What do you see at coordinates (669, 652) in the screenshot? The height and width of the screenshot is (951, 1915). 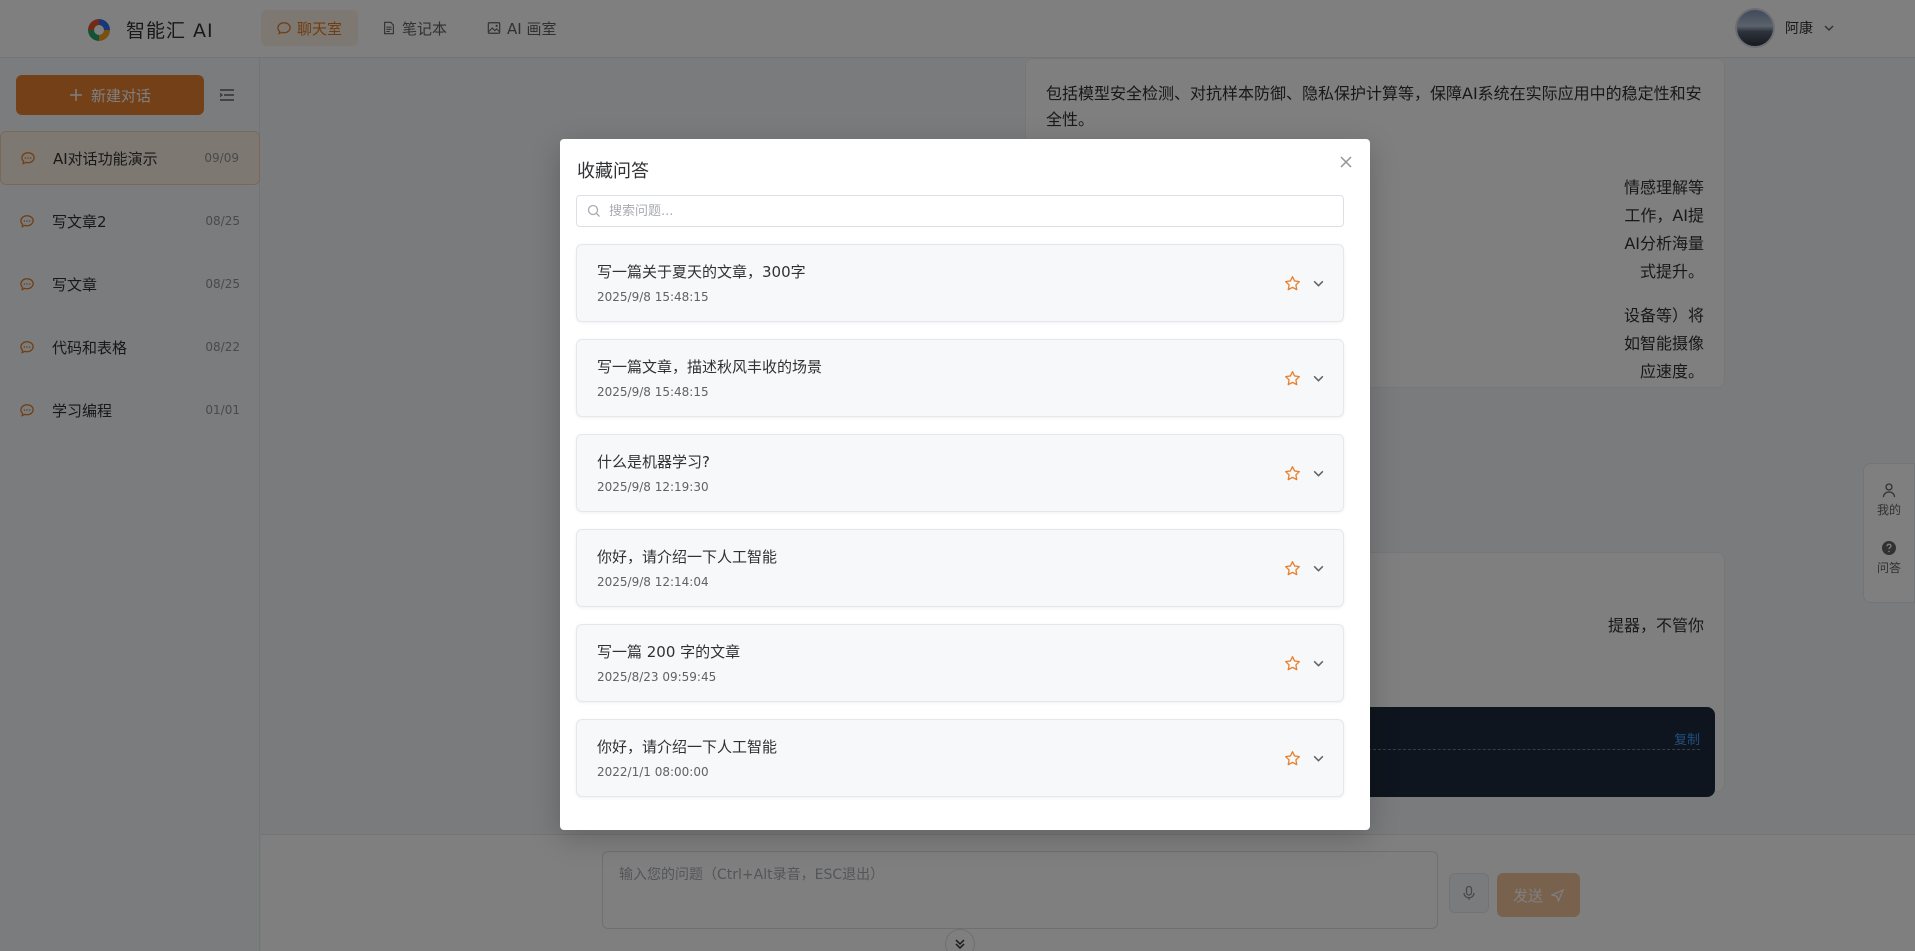 I see `favorite-question: 写一篇 200 字的文章` at bounding box center [669, 652].